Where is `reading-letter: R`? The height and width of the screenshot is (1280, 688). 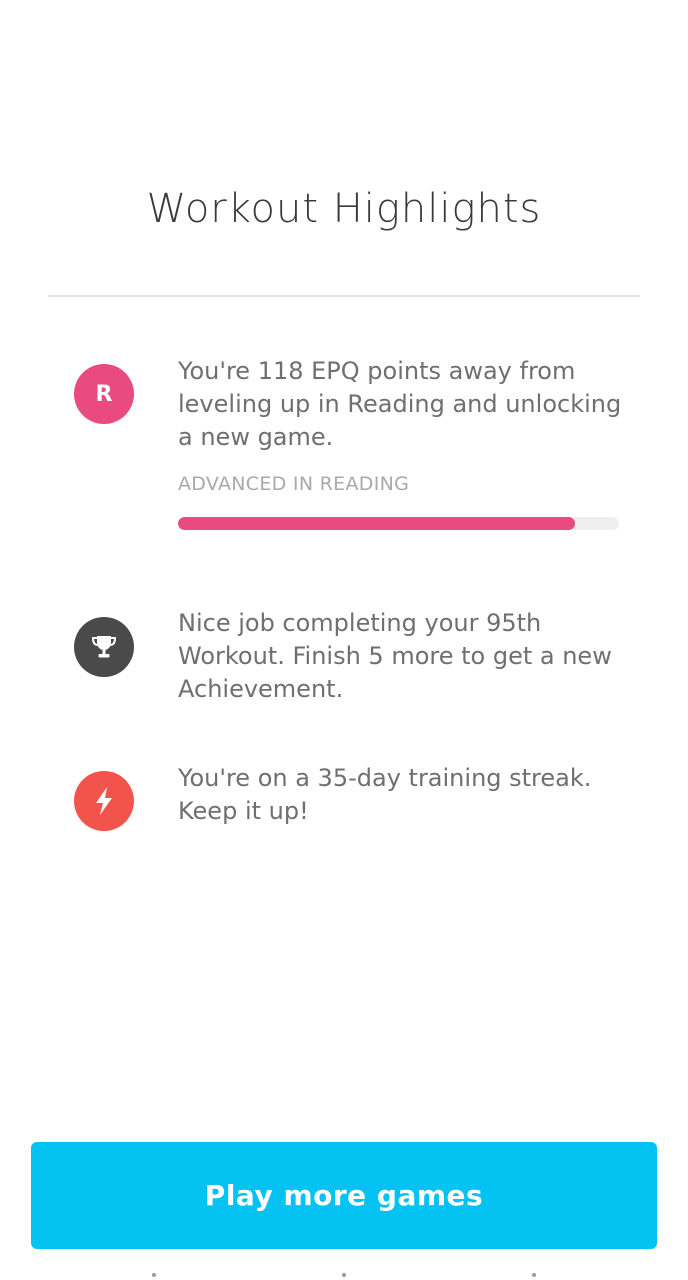 reading-letter: R is located at coordinates (104, 394).